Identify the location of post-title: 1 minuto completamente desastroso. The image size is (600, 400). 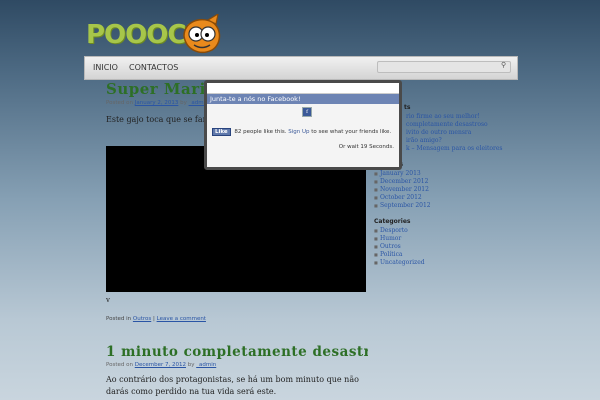
(237, 352).